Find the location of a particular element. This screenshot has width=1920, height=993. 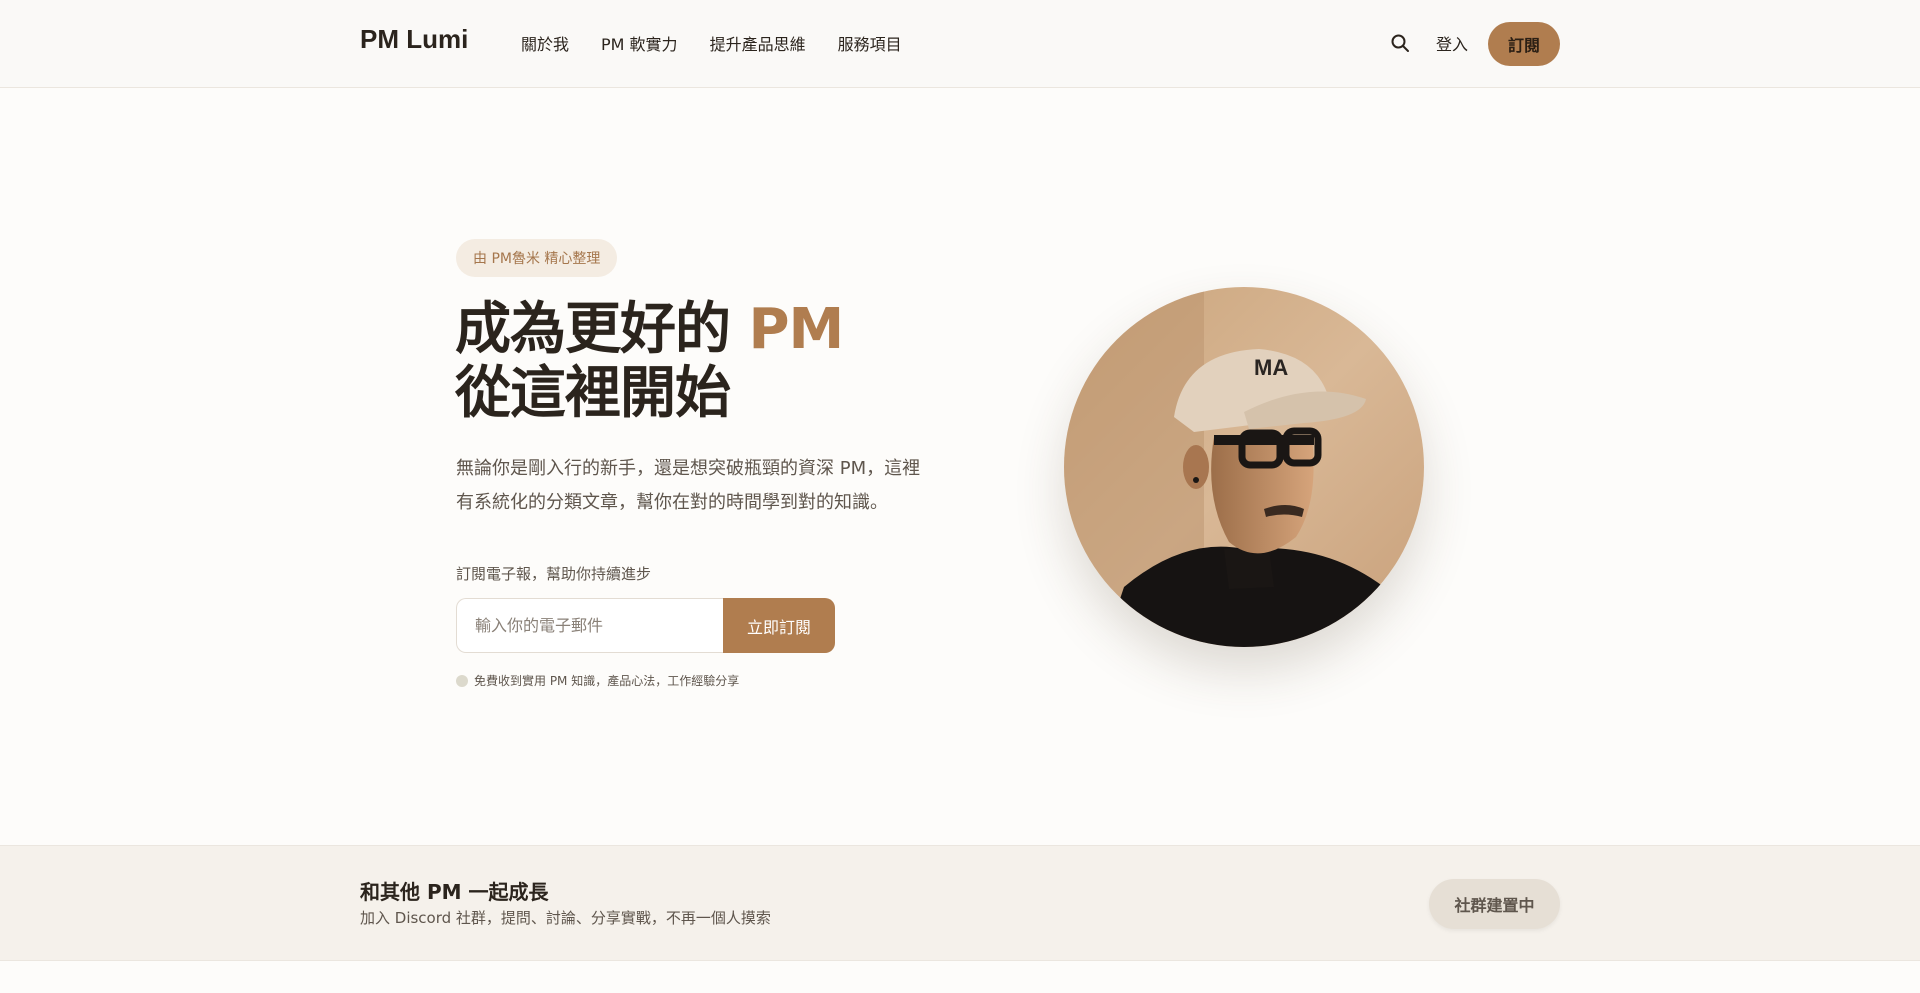

nav-item-product-thinking: 提升產品思維 is located at coordinates (758, 43).